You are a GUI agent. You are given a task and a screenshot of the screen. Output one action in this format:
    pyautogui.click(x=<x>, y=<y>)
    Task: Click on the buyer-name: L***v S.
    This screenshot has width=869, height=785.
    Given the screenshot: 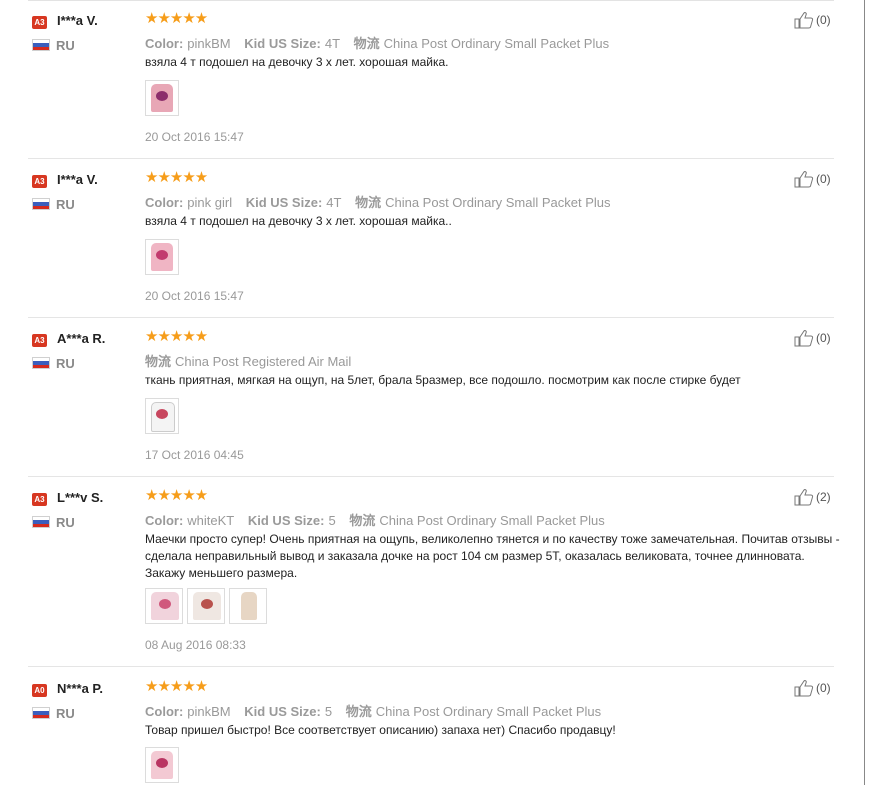 What is the action you would take?
    pyautogui.click(x=80, y=497)
    